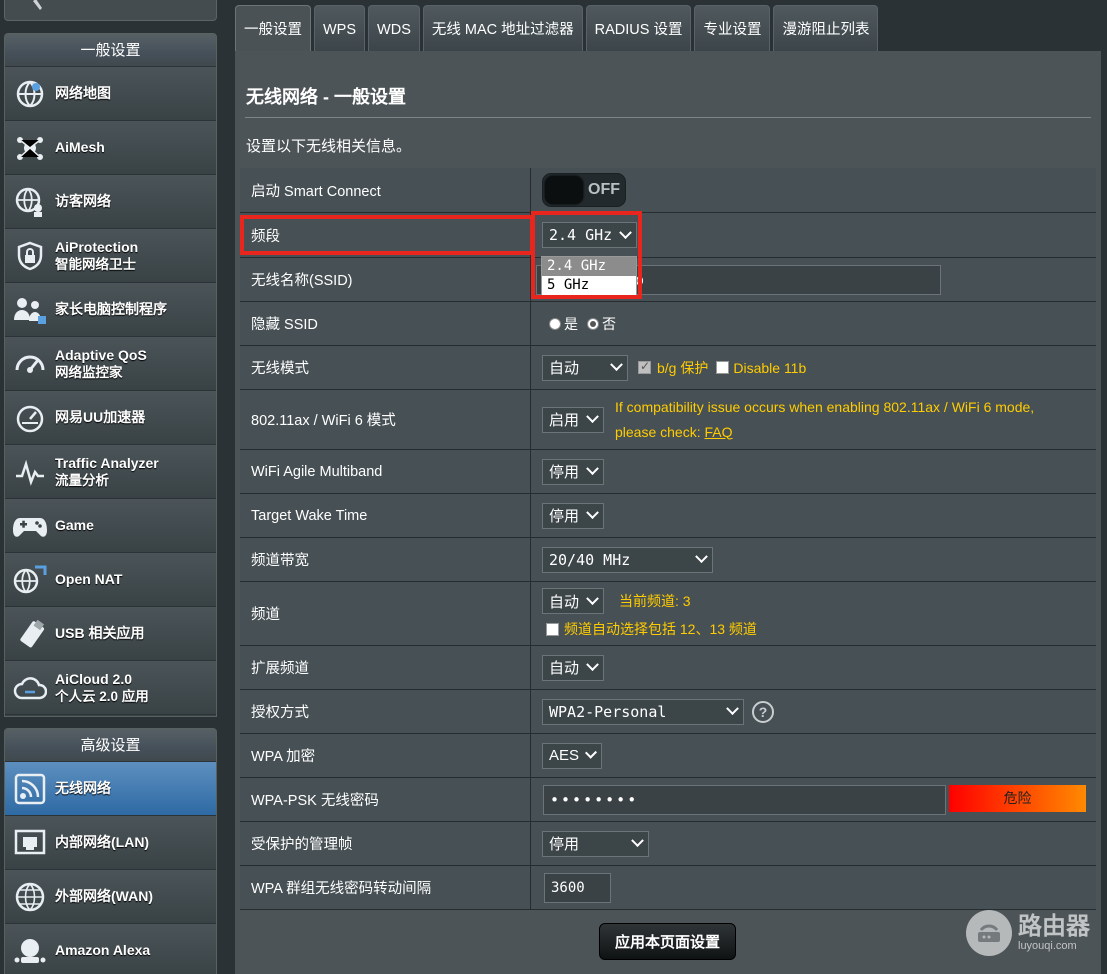  Describe the element at coordinates (83, 93) in the screenshot. I see `sidebar-item-label: 网络地图` at that location.